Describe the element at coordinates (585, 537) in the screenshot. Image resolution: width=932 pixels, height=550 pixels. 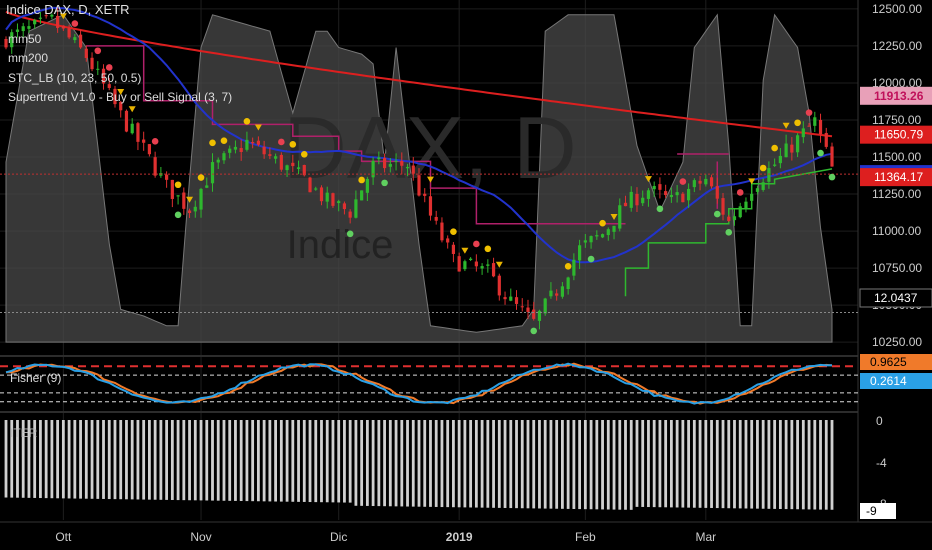
I see `time-tick-label: Feb` at that location.